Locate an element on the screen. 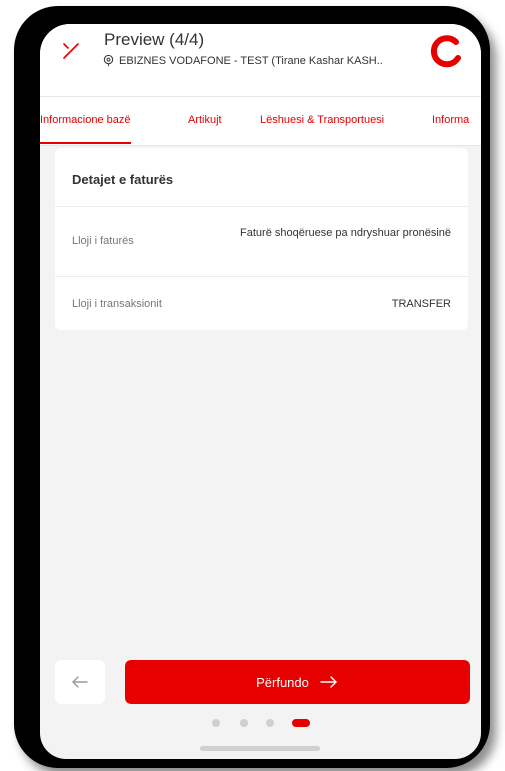  finish-button-label: Përfundo is located at coordinates (282, 682).